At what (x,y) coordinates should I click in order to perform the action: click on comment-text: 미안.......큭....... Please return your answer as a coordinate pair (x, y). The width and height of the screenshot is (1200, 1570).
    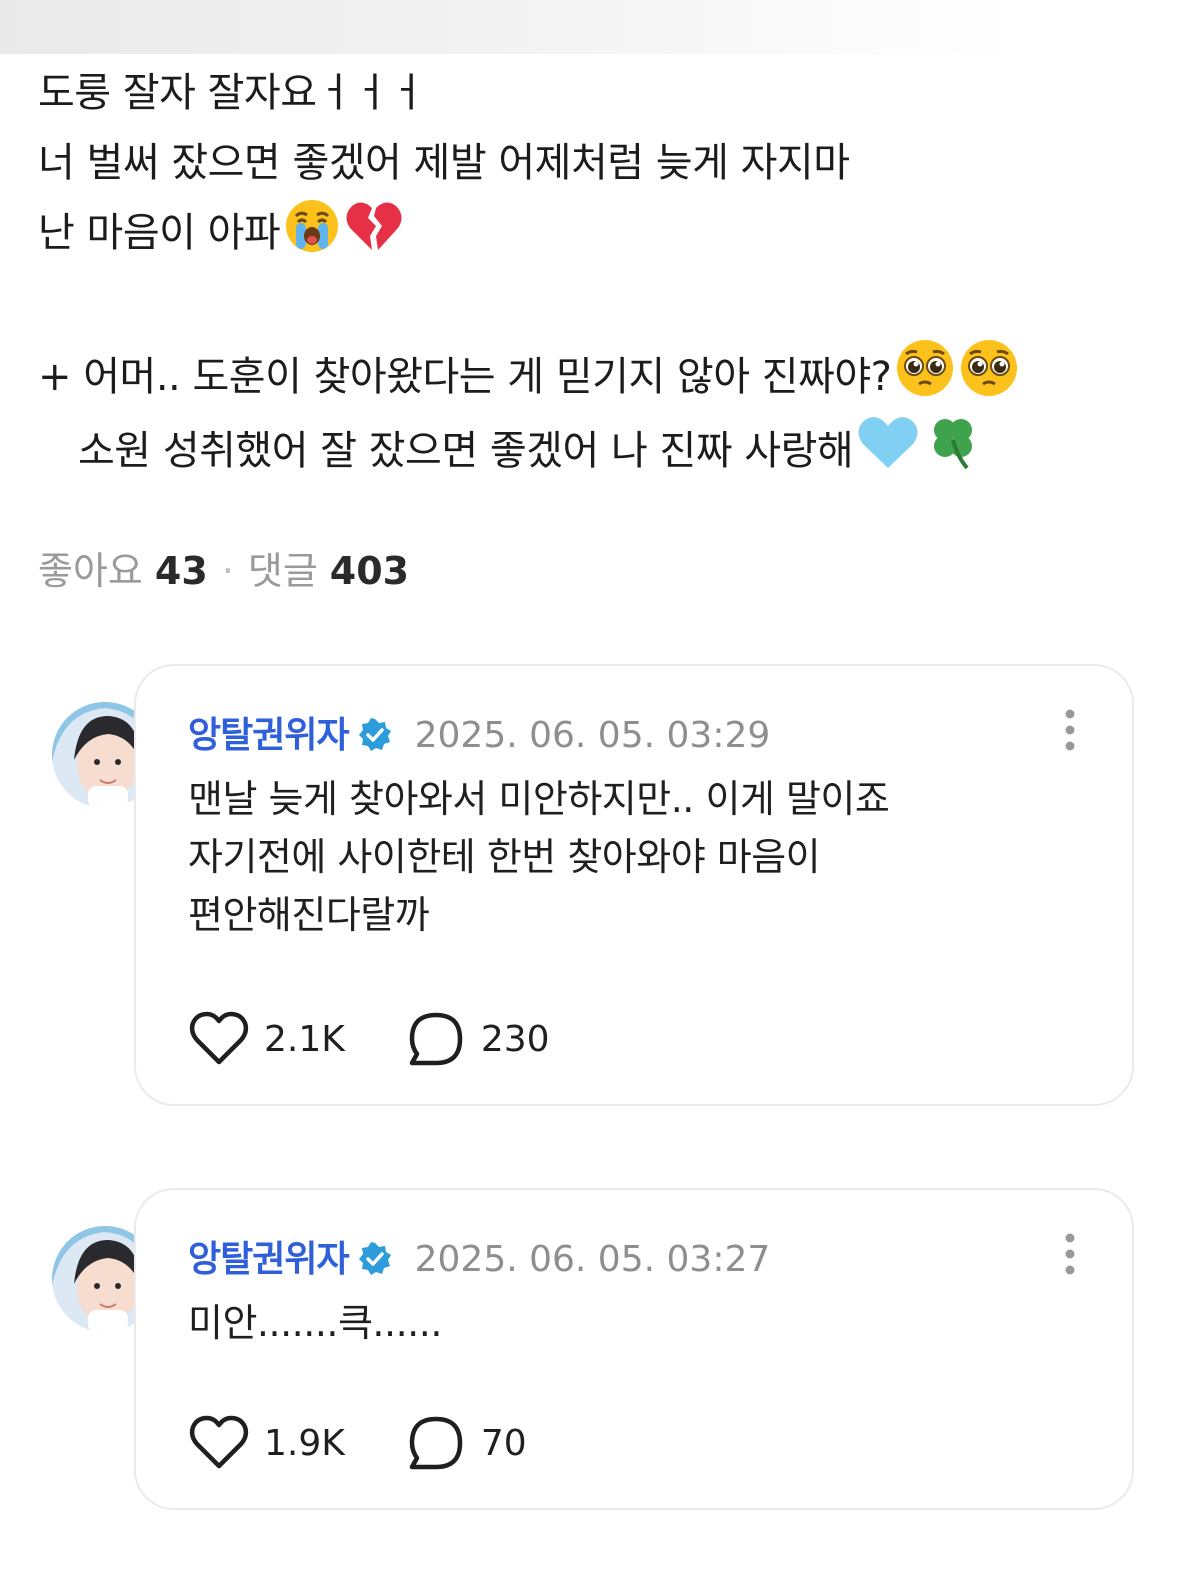
    Looking at the image, I should click on (628, 1323).